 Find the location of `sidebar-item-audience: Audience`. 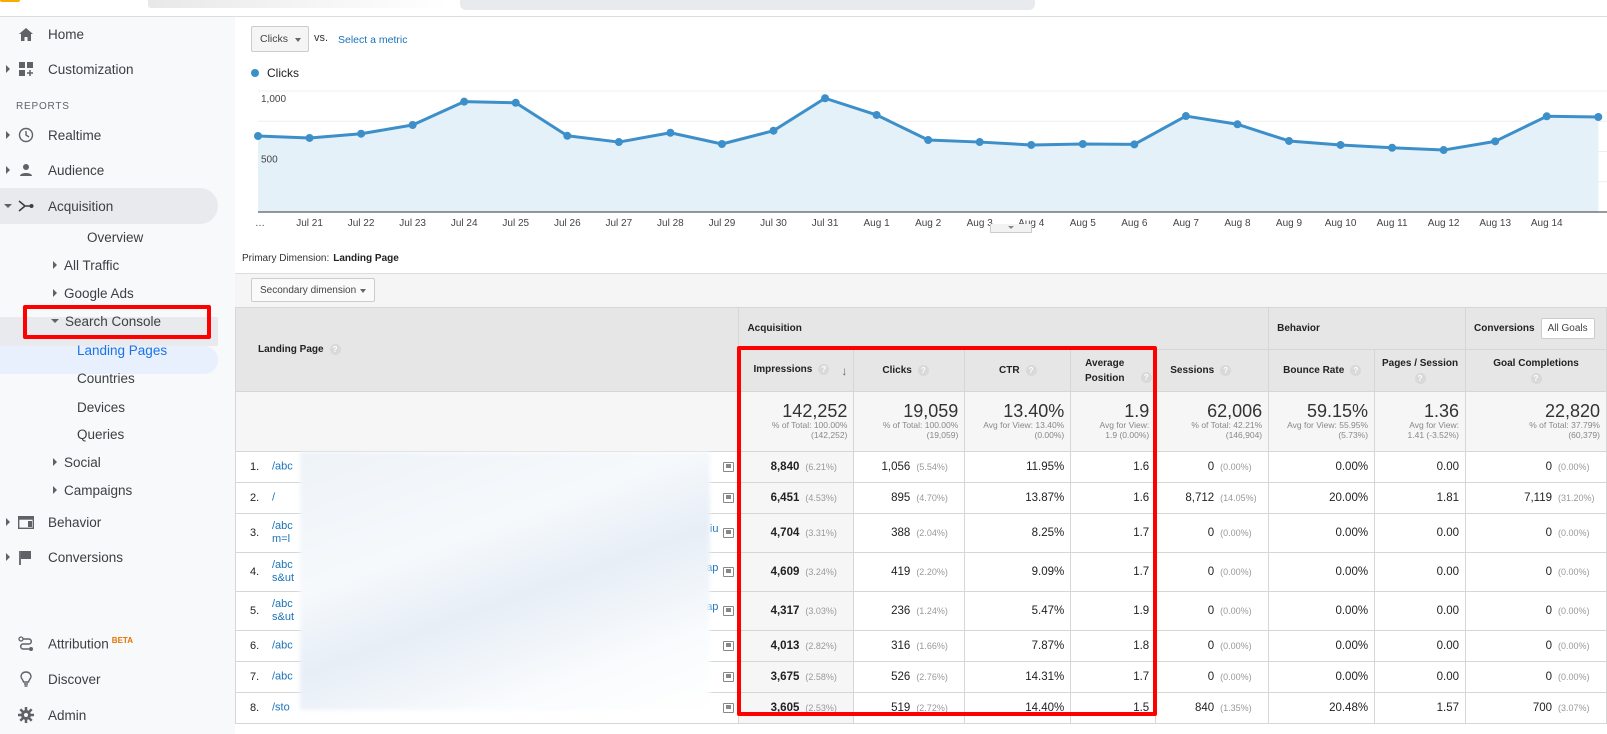

sidebar-item-audience: Audience is located at coordinates (109, 170).